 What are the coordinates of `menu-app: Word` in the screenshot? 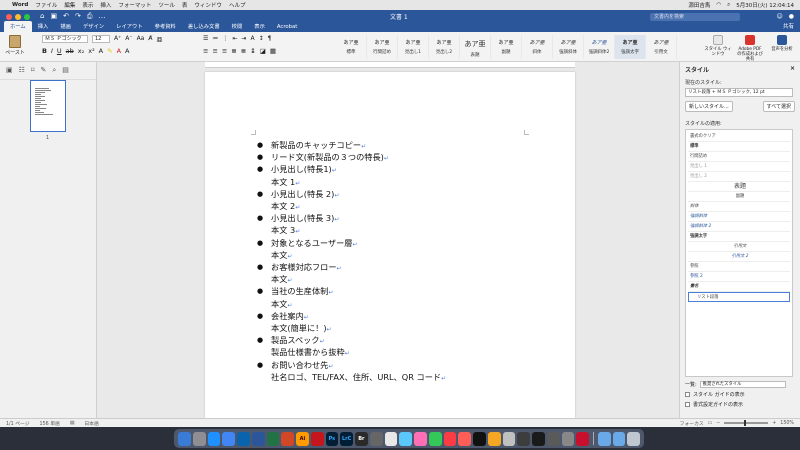 It's located at (20, 5).